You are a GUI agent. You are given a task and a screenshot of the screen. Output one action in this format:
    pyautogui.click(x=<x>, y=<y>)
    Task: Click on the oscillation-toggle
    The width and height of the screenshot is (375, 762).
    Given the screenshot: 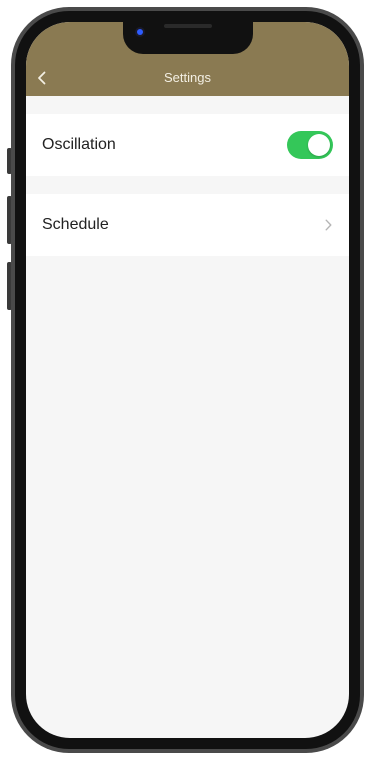 What is the action you would take?
    pyautogui.click(x=310, y=145)
    